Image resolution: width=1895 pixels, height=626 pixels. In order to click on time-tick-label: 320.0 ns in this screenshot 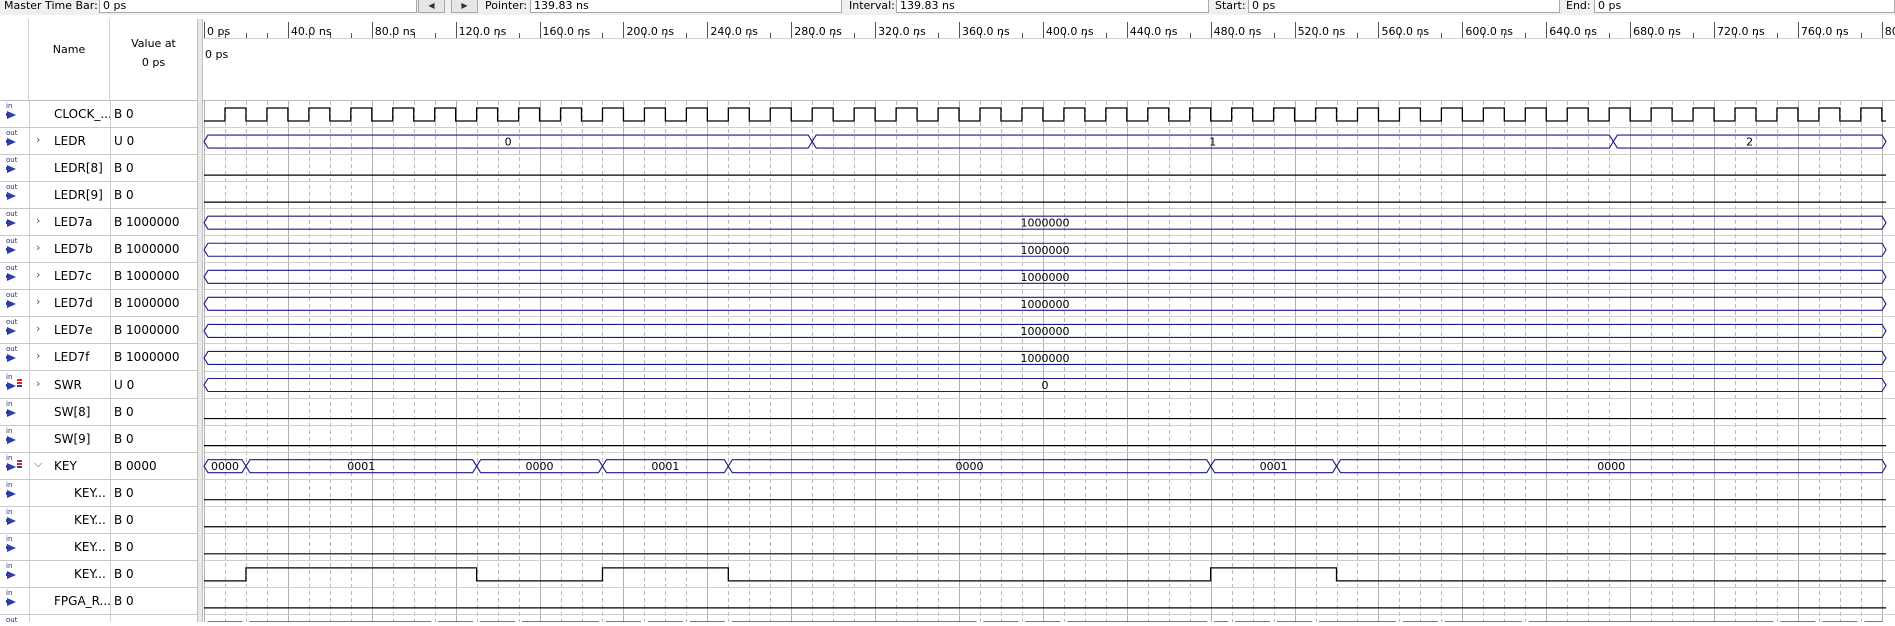, I will do `click(902, 31)`.